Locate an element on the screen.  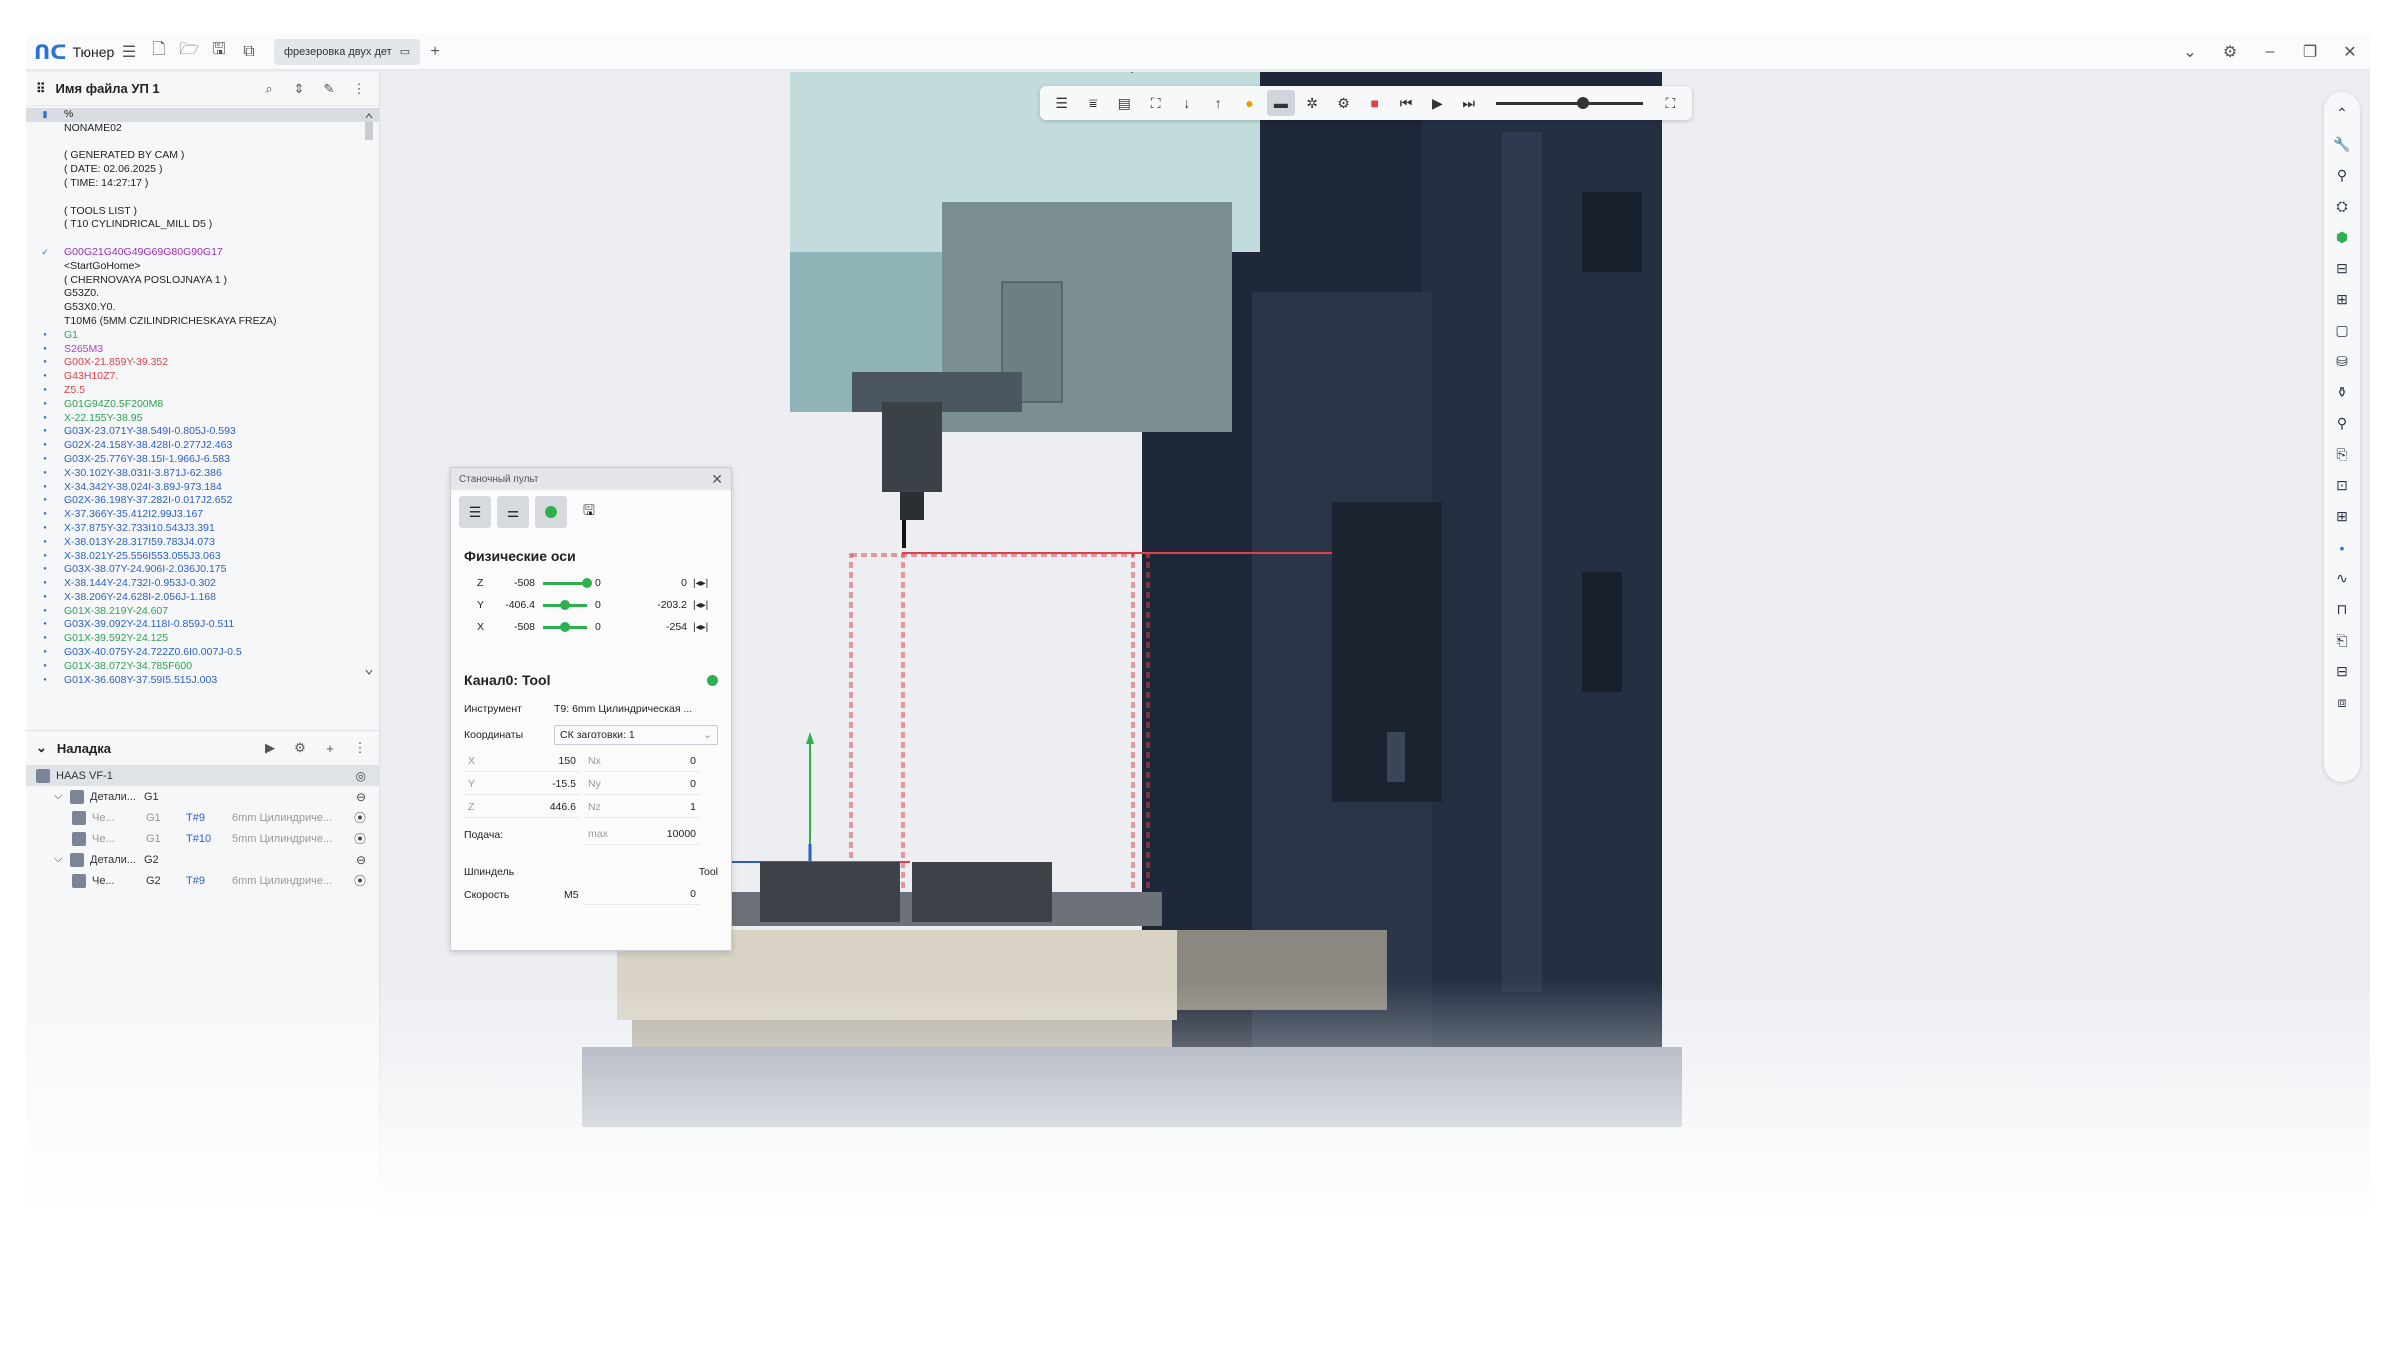
code-line: ( TIME: 14:27:17 ) is located at coordinates (203, 184).